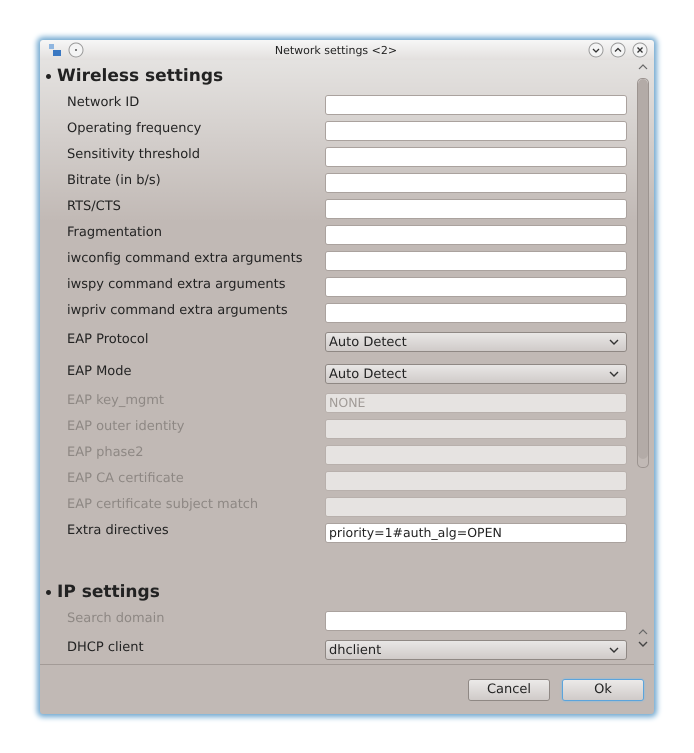  I want to click on input-field: priority=1#auth_alg=OPEN, so click(476, 533).